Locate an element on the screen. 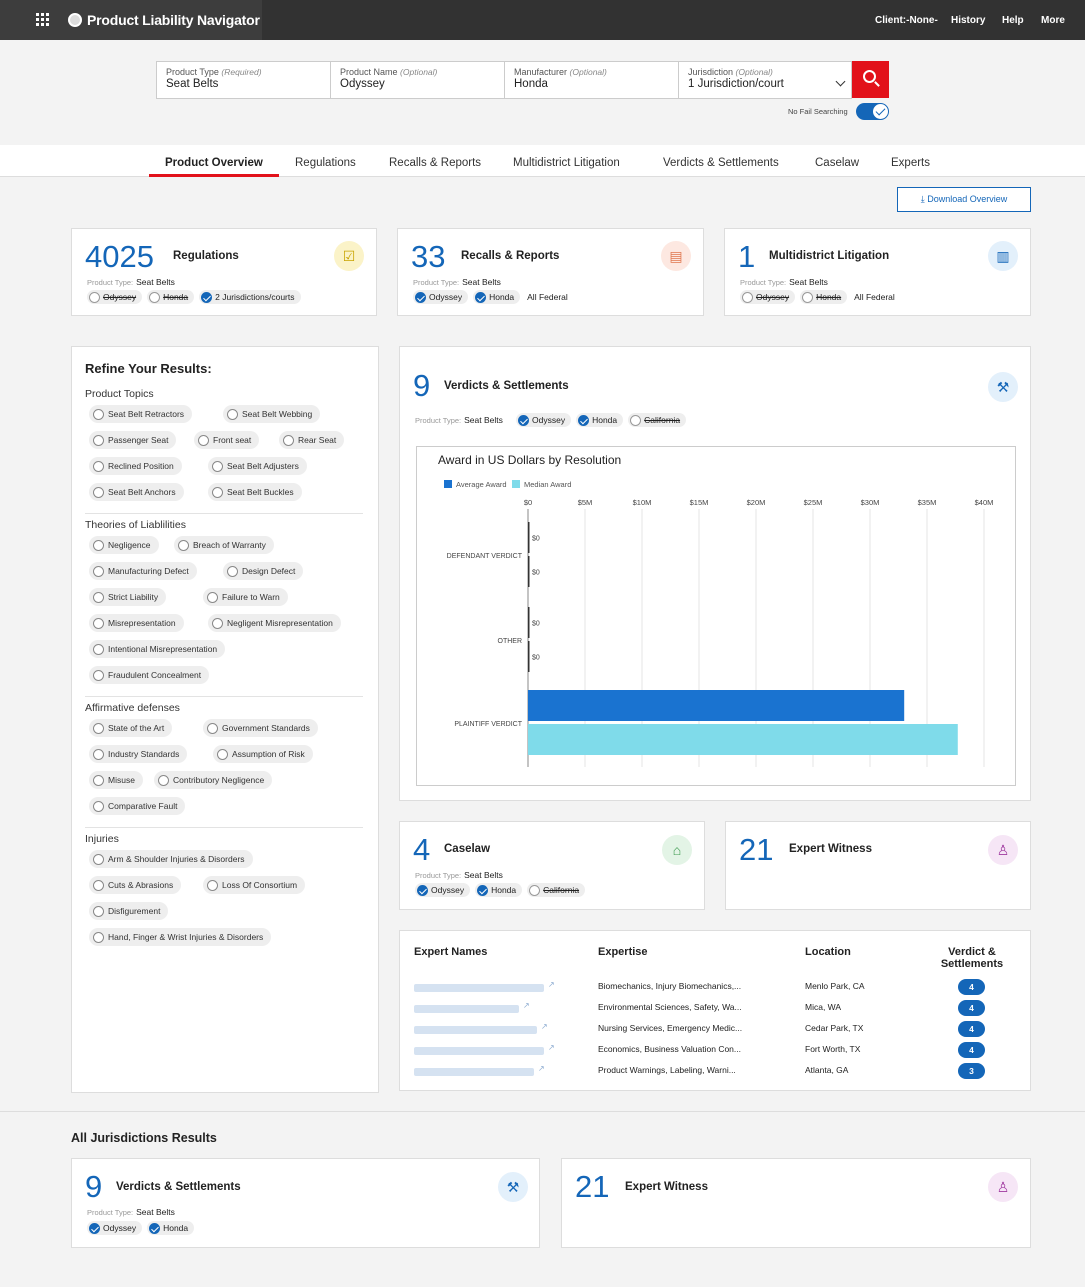  tab-caselaw: Caselaw is located at coordinates (837, 163).